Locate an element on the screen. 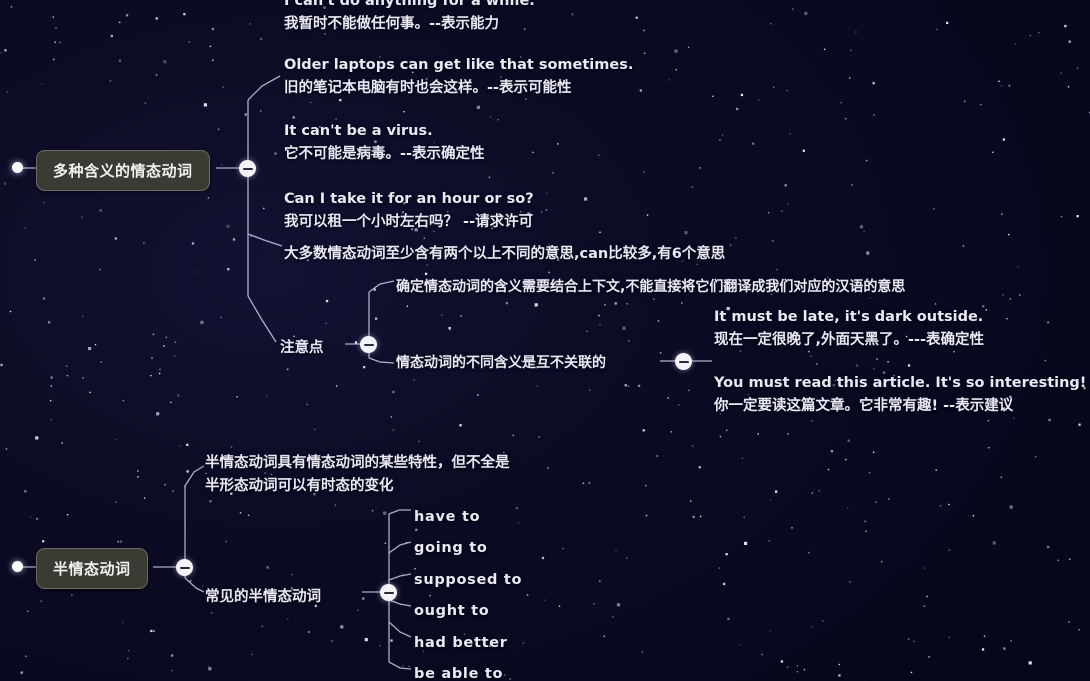  leaf-item-going-to: going to is located at coordinates (451, 548).